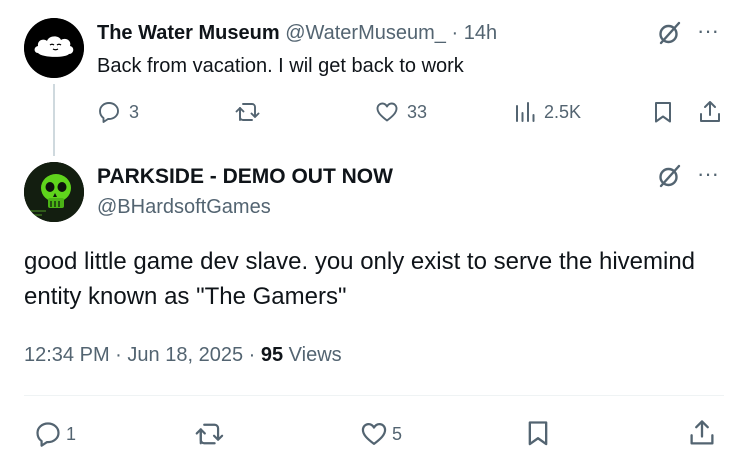 This screenshot has height=467, width=748. I want to click on divider, so click(374, 395).